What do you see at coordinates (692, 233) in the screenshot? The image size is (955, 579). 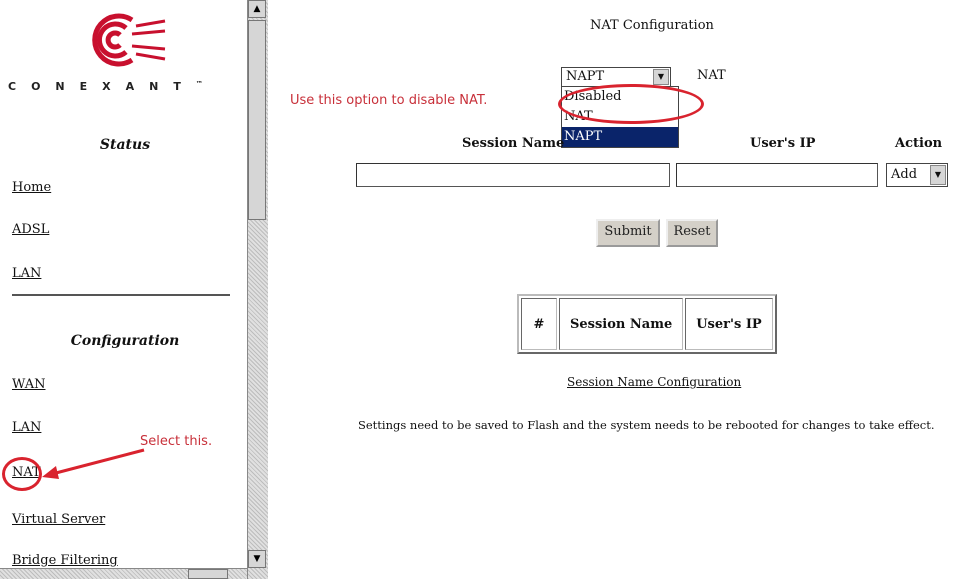 I see `reset-button: Reset` at bounding box center [692, 233].